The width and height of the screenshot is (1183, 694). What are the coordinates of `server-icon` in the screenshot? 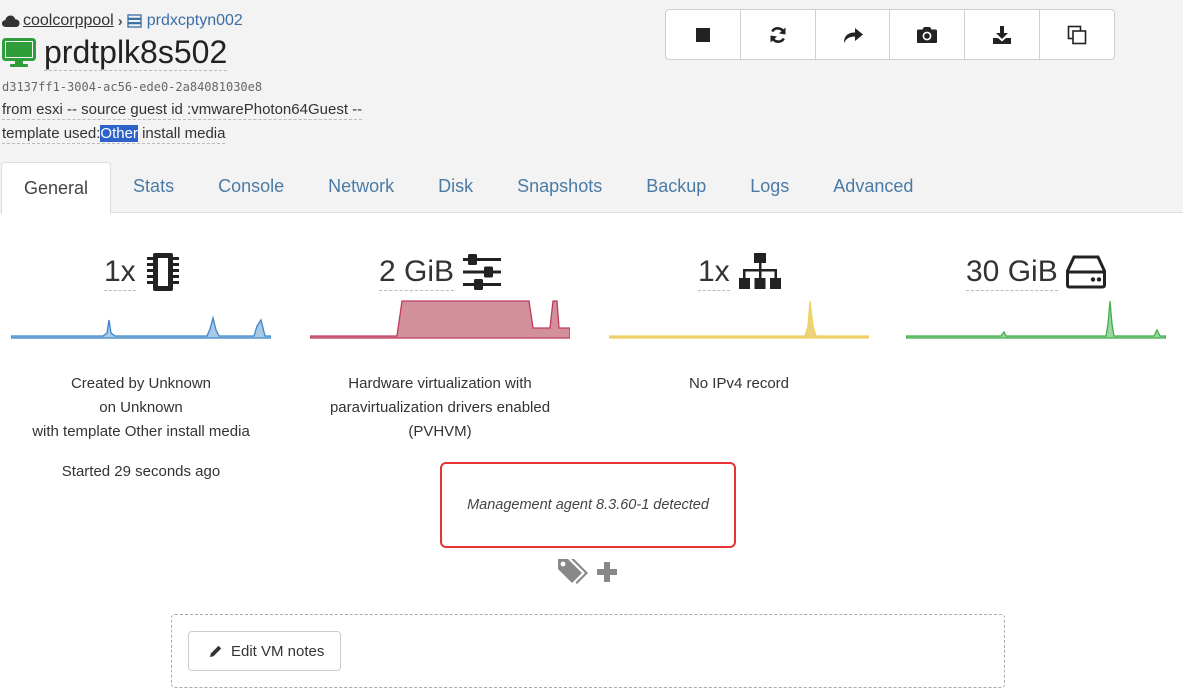 It's located at (134, 21).